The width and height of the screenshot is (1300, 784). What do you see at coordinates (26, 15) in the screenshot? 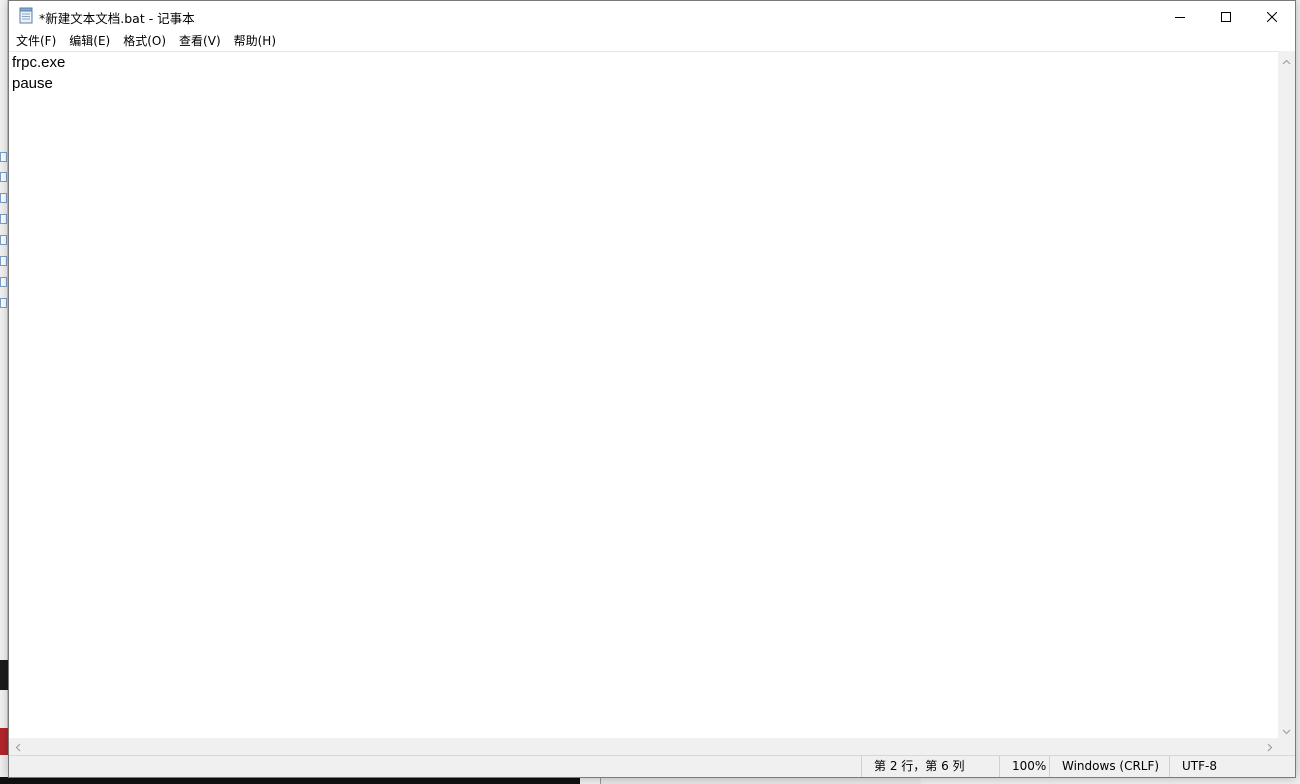
I see `notepad-icon` at bounding box center [26, 15].